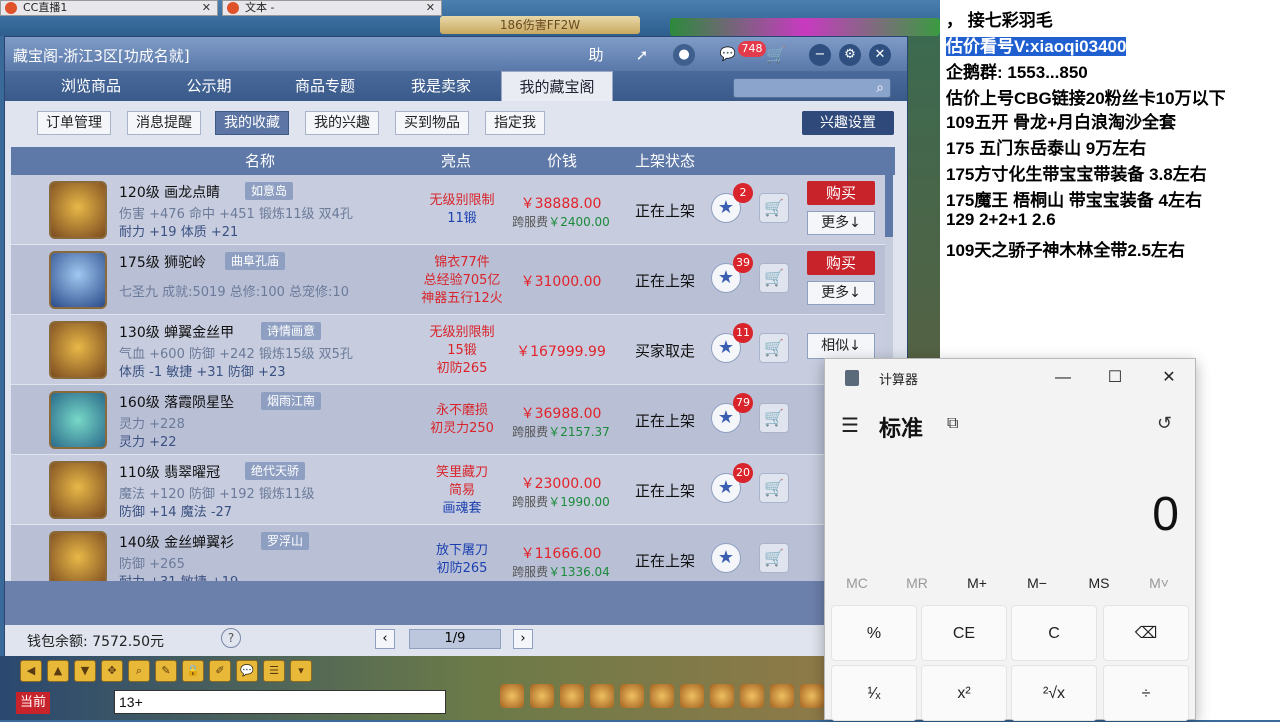 The height and width of the screenshot is (722, 1280). What do you see at coordinates (1054, 633) in the screenshot?
I see `clear-button: C` at bounding box center [1054, 633].